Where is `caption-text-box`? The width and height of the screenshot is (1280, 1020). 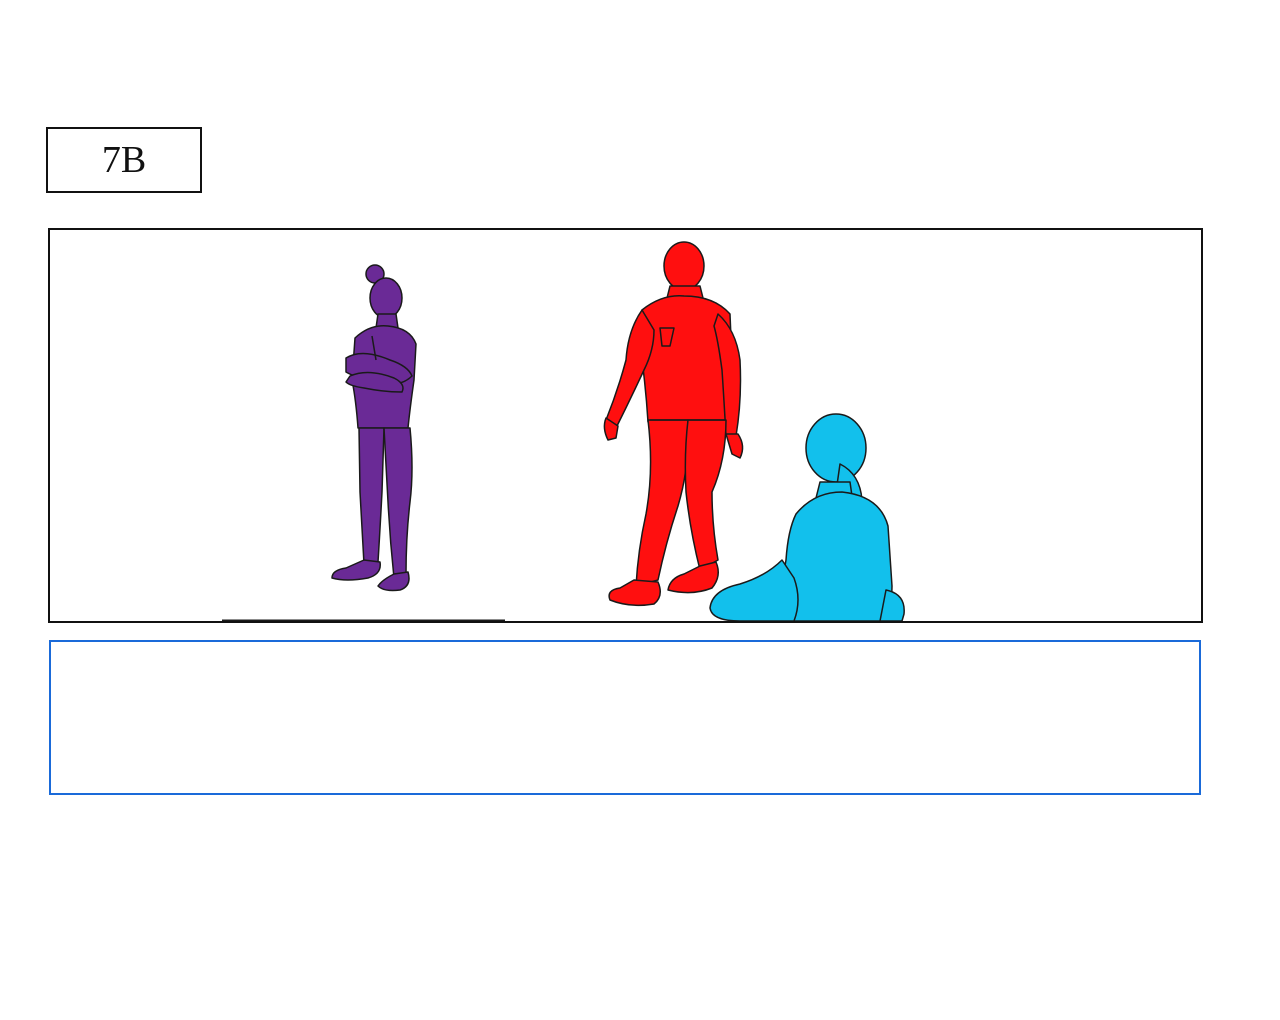 caption-text-box is located at coordinates (625, 717).